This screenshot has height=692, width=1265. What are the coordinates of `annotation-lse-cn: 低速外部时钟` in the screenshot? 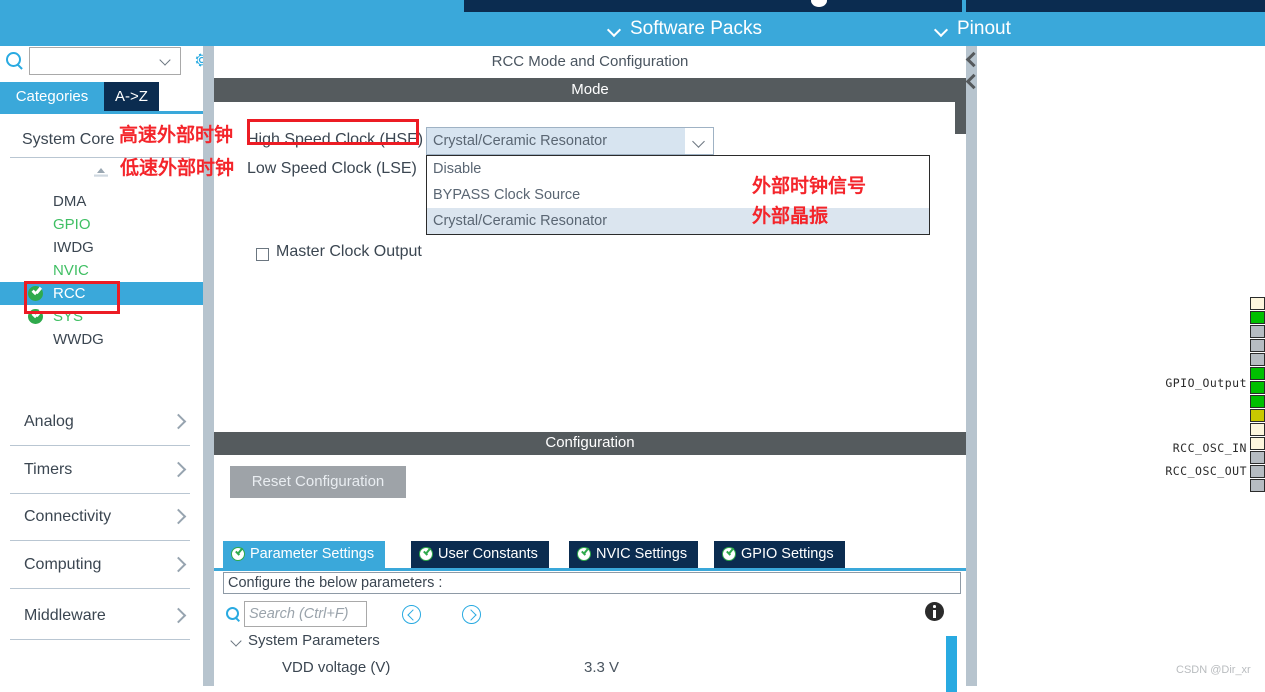 It's located at (177, 168).